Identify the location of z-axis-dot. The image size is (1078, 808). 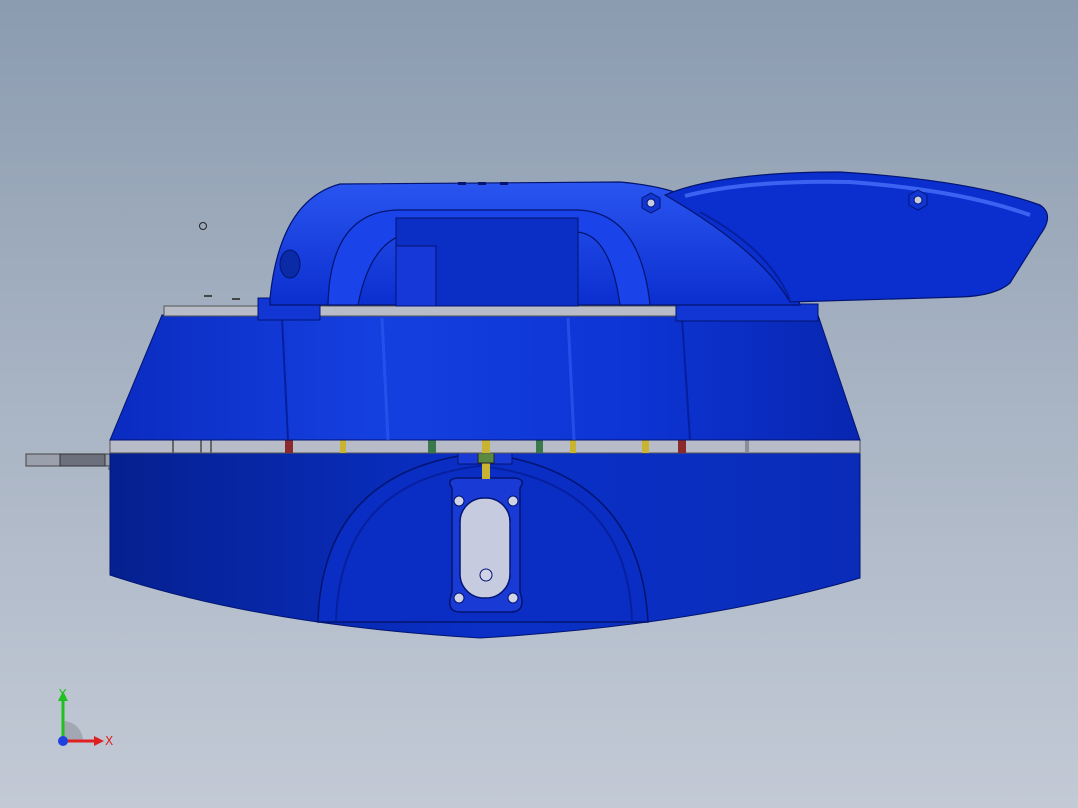
(63, 741).